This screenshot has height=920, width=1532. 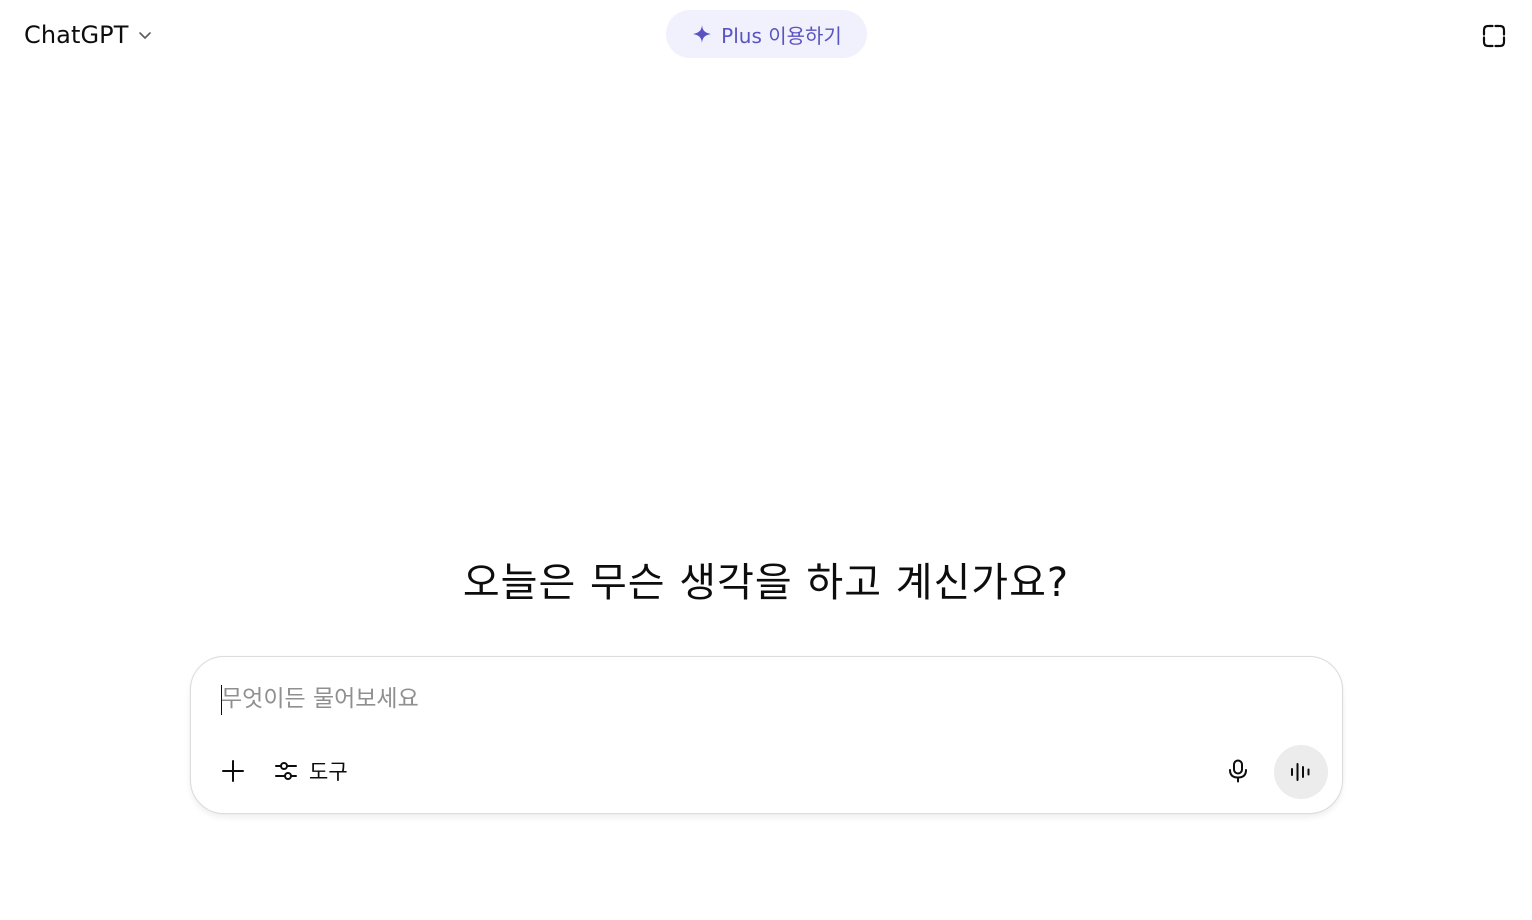 I want to click on model-selector-button: ChatGPT, so click(x=89, y=35).